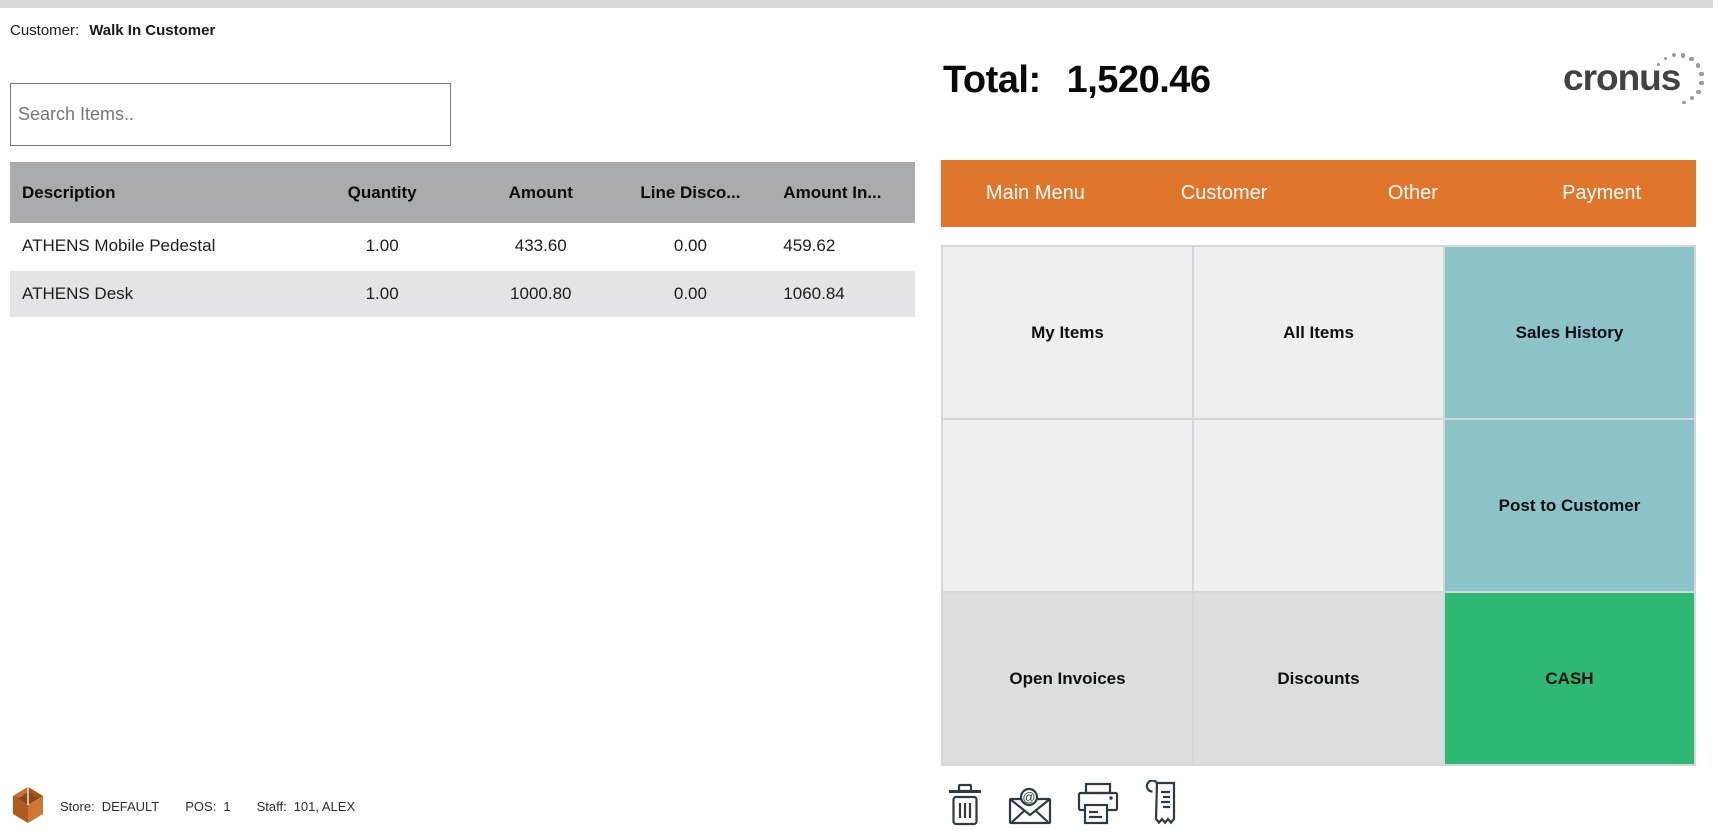 The width and height of the screenshot is (1719, 831). What do you see at coordinates (1569, 505) in the screenshot?
I see `tile-post-to-customer: Post to Customer` at bounding box center [1569, 505].